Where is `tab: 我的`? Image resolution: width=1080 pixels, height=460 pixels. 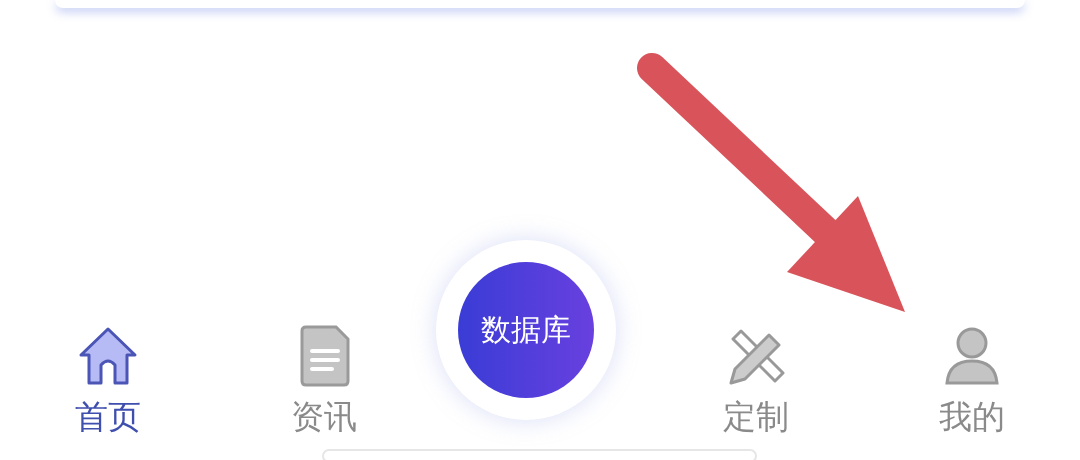
tab: 我的 is located at coordinates (972, 382).